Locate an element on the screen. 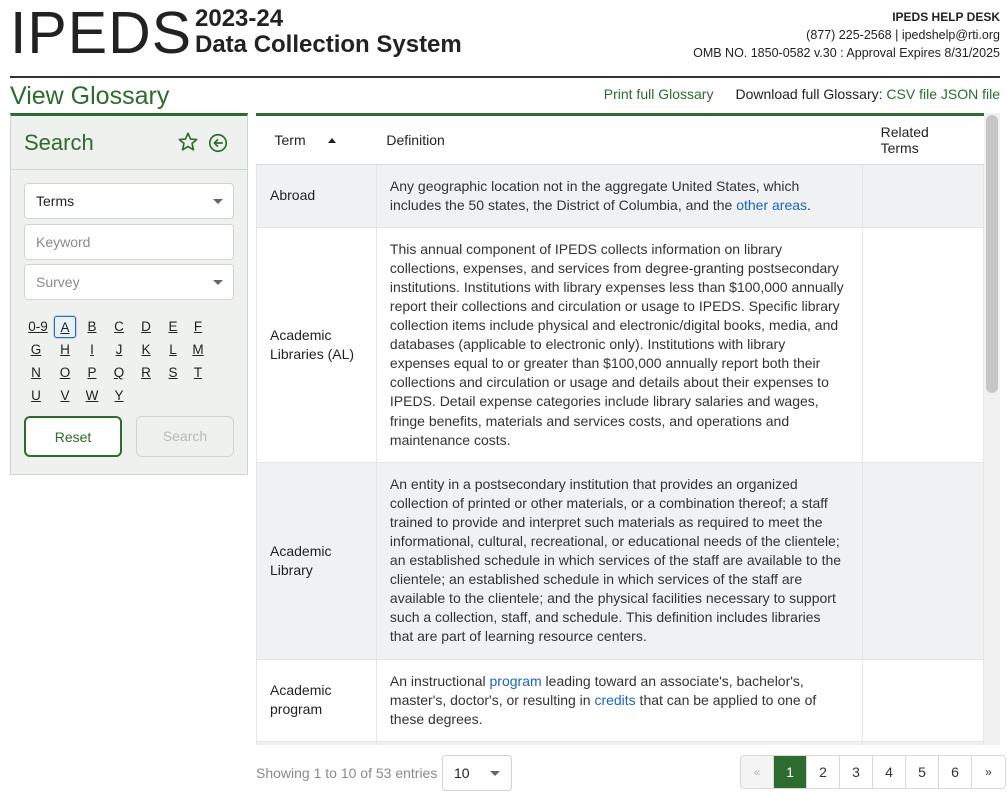 This screenshot has height=794, width=1007. json-file-link: JSON file is located at coordinates (970, 94).